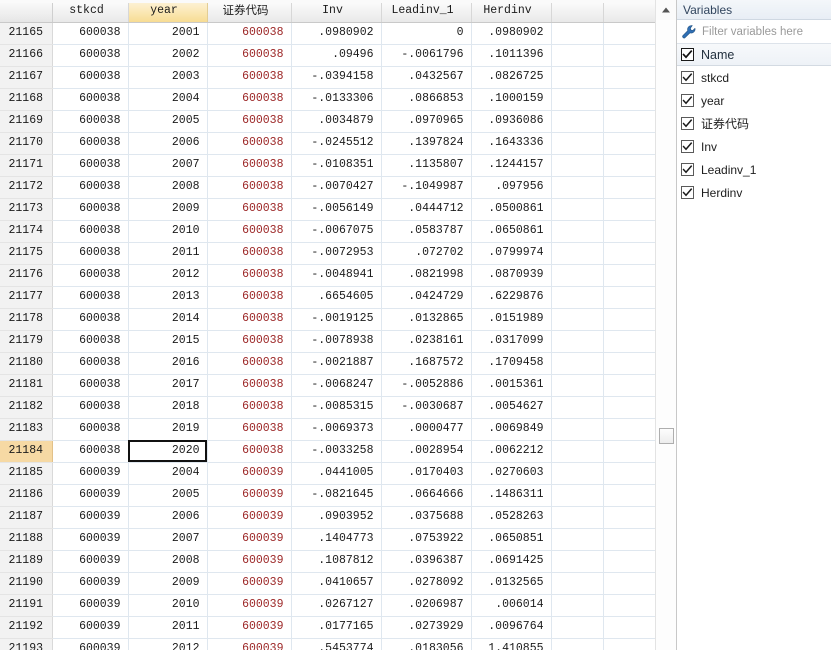 Image resolution: width=831 pixels, height=650 pixels. What do you see at coordinates (754, 192) in the screenshot?
I see `variable-list-item: Herdinv` at bounding box center [754, 192].